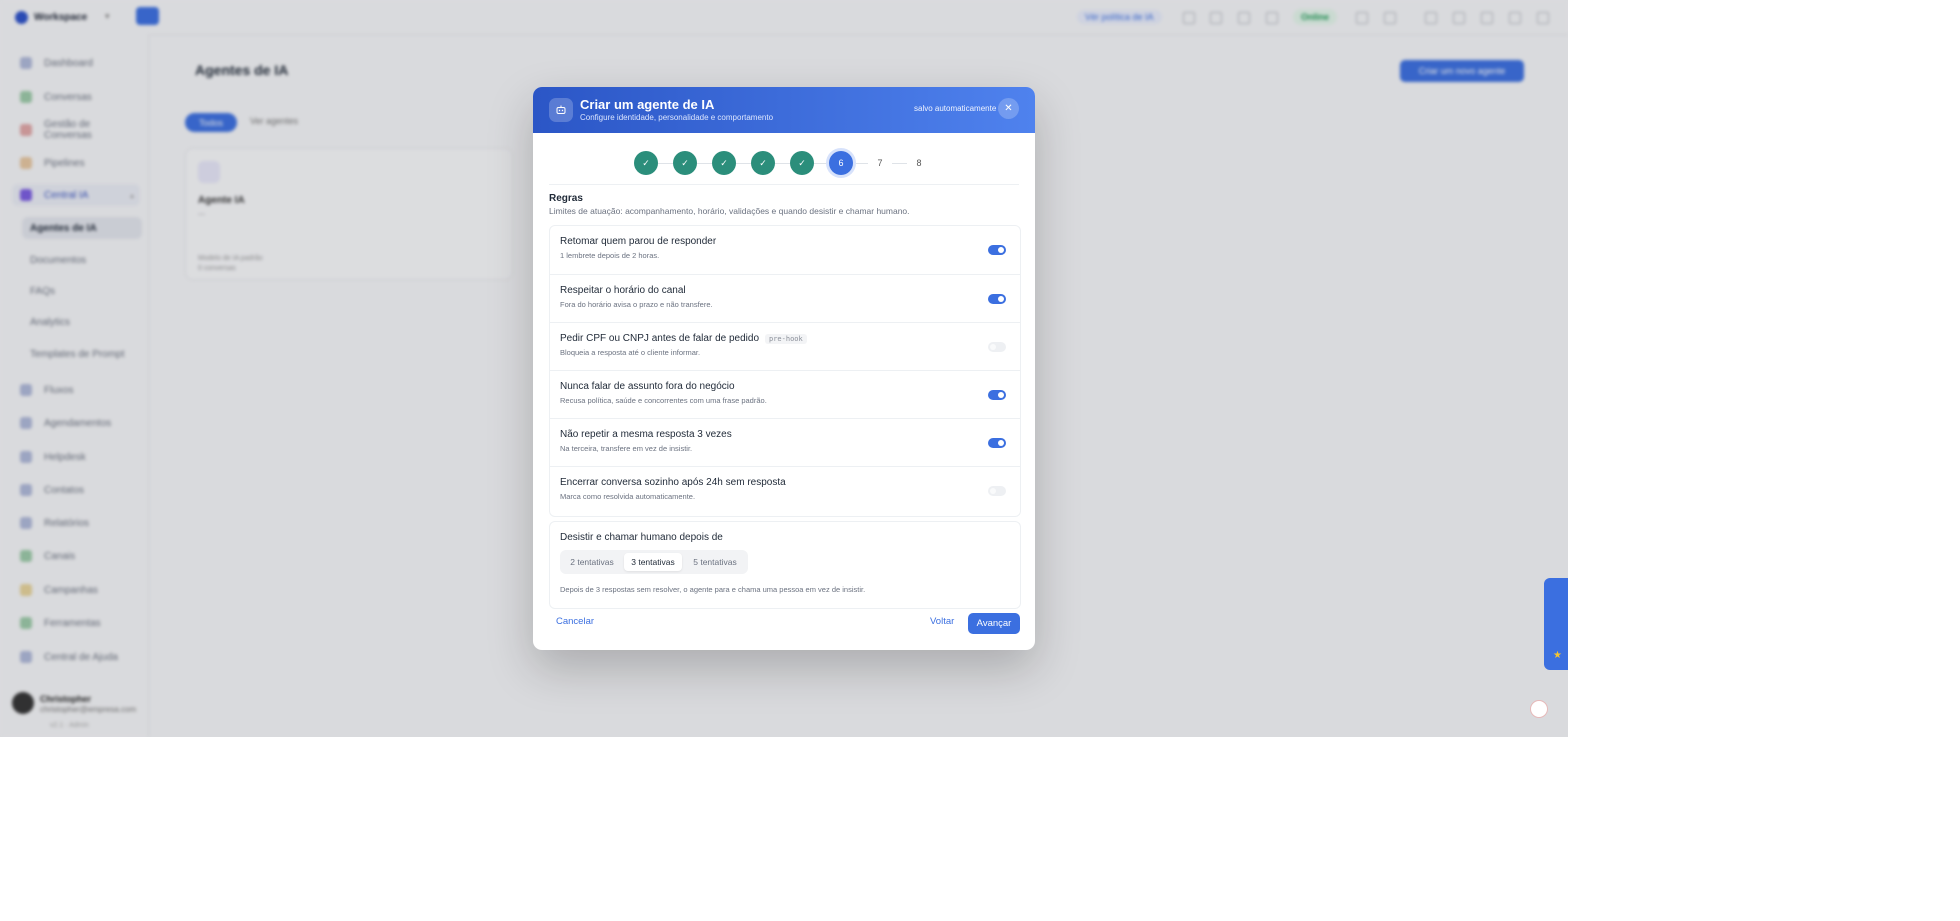  I want to click on attempts-option-3: 3 tentativas, so click(653, 562).